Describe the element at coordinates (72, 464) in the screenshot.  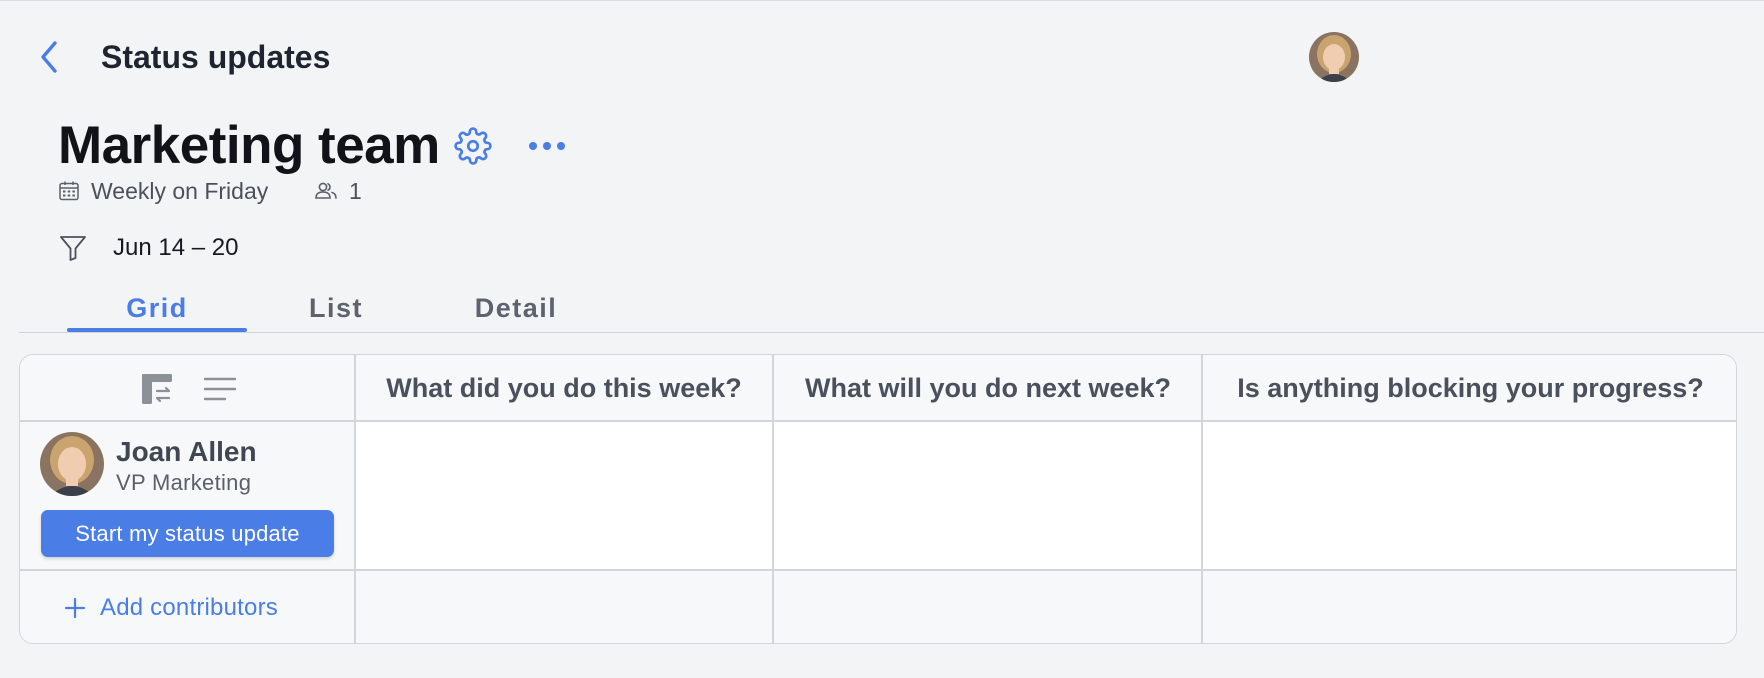
I see `avatar` at that location.